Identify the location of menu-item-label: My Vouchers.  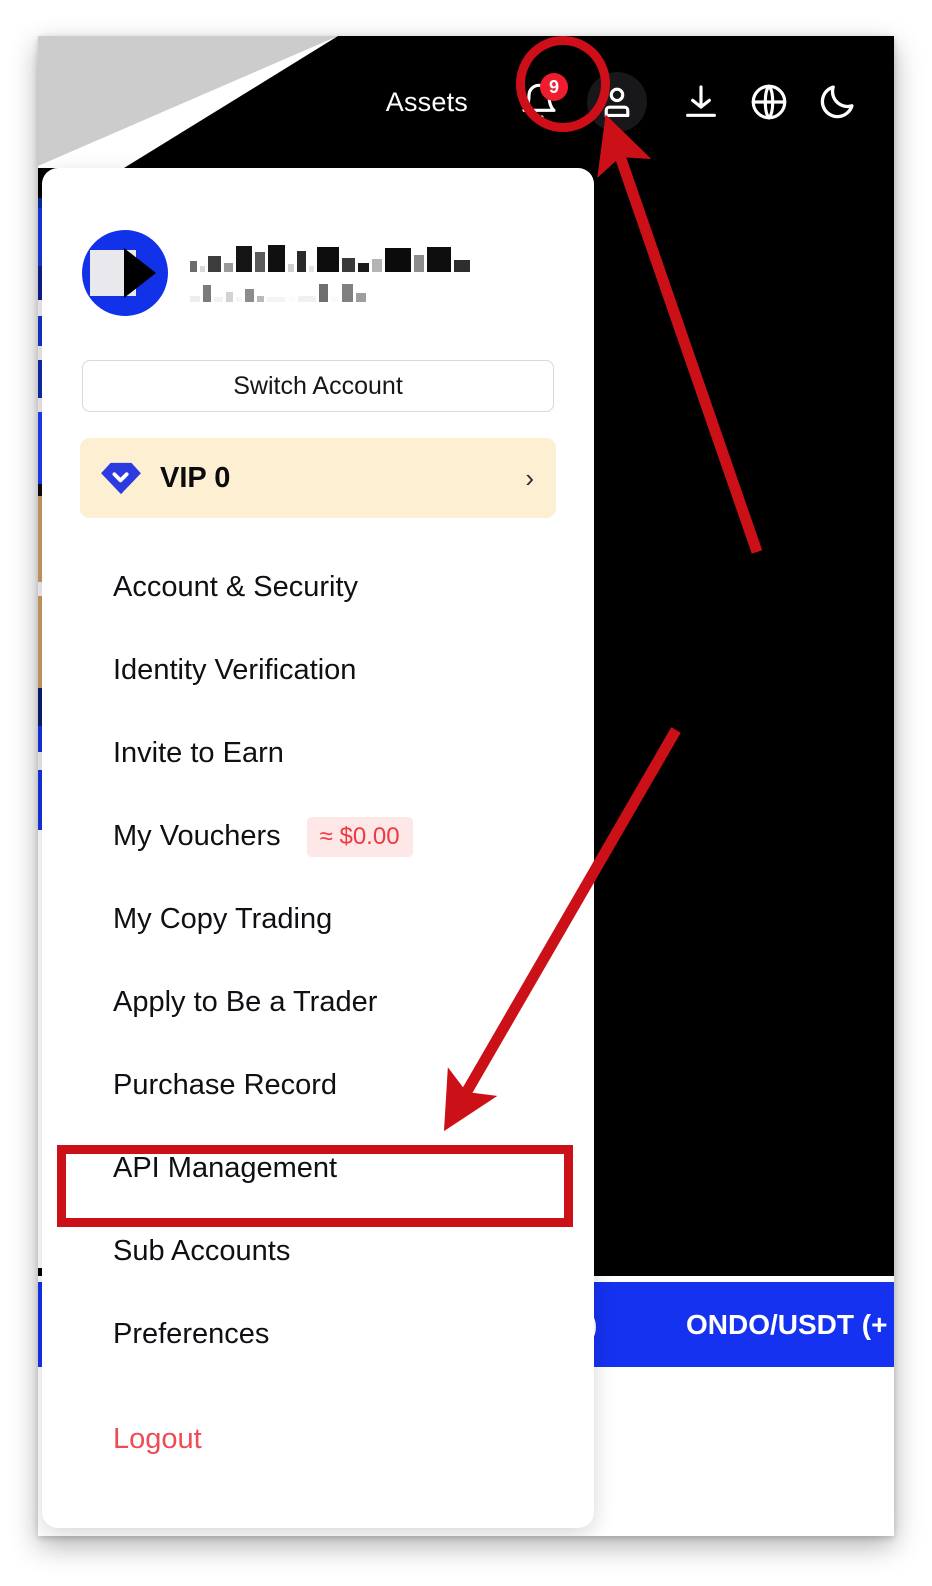
(197, 836).